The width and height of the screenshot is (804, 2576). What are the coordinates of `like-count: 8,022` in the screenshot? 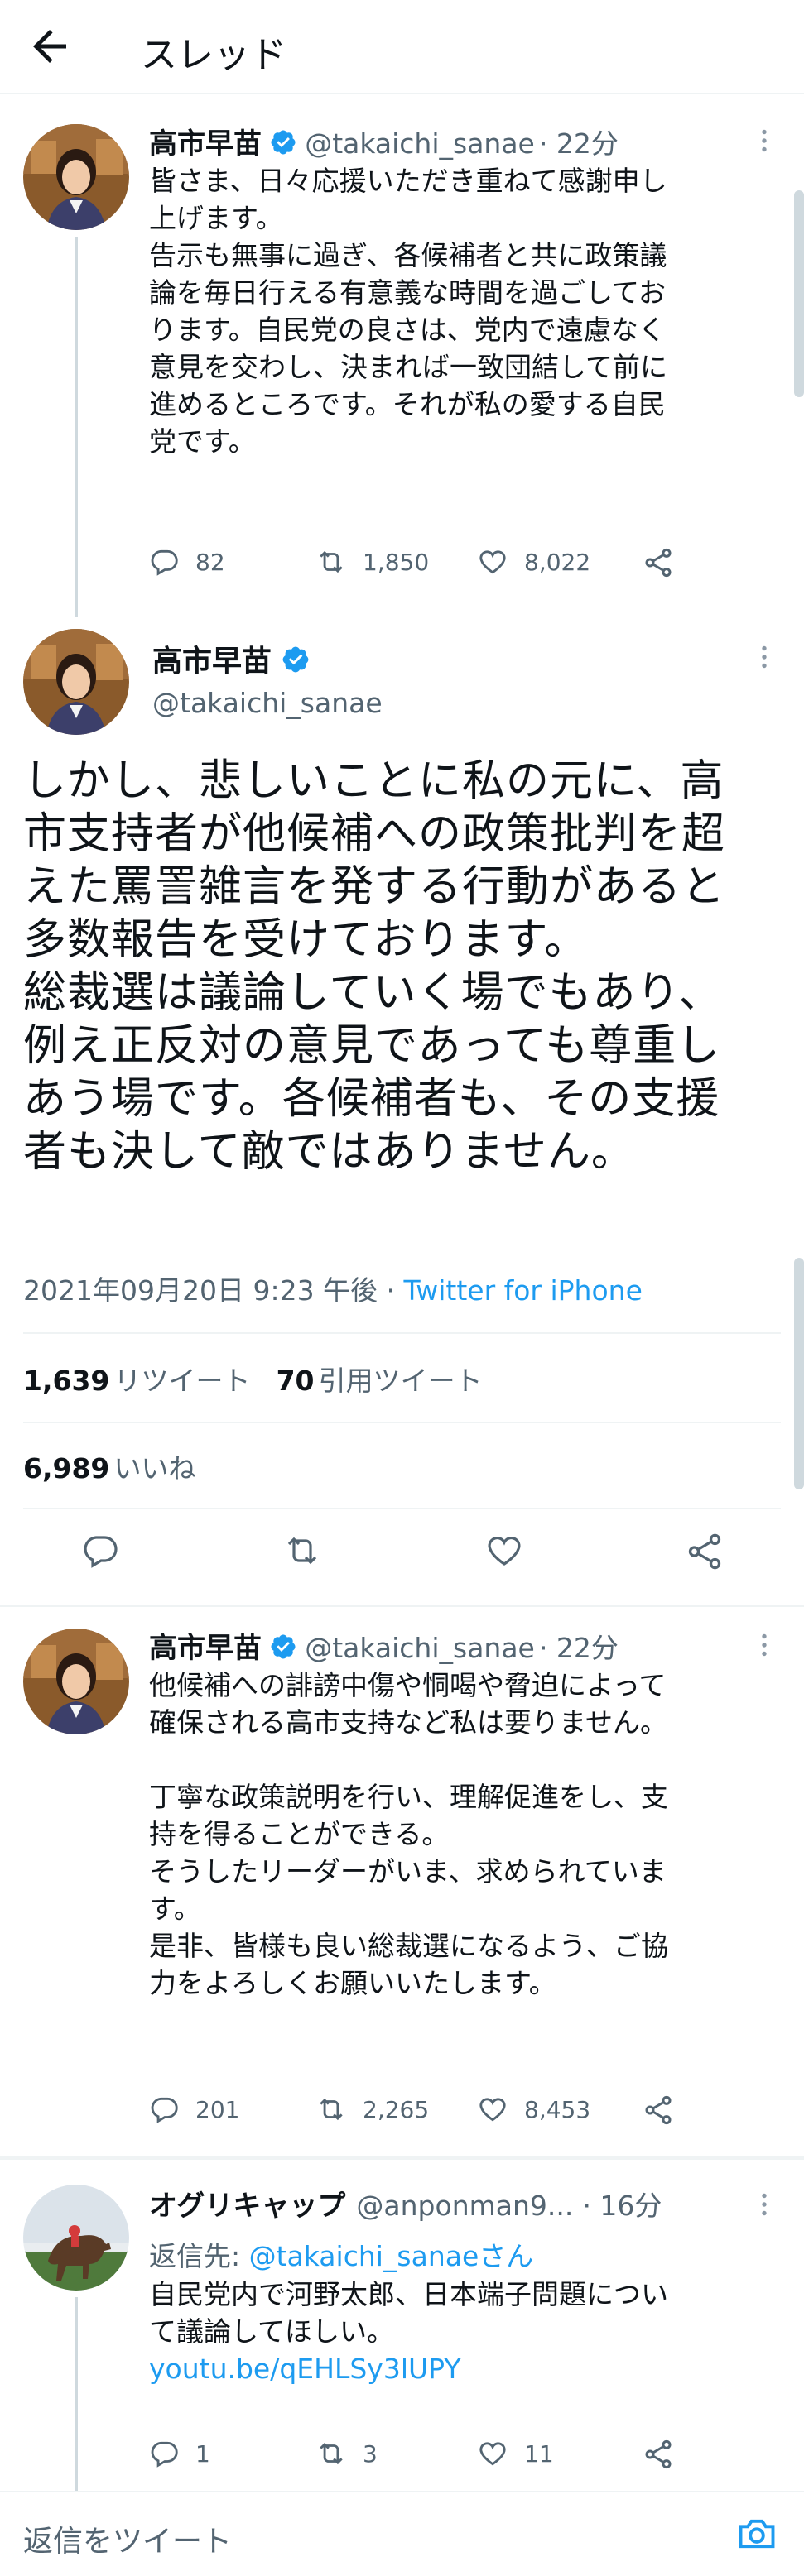 It's located at (557, 562).